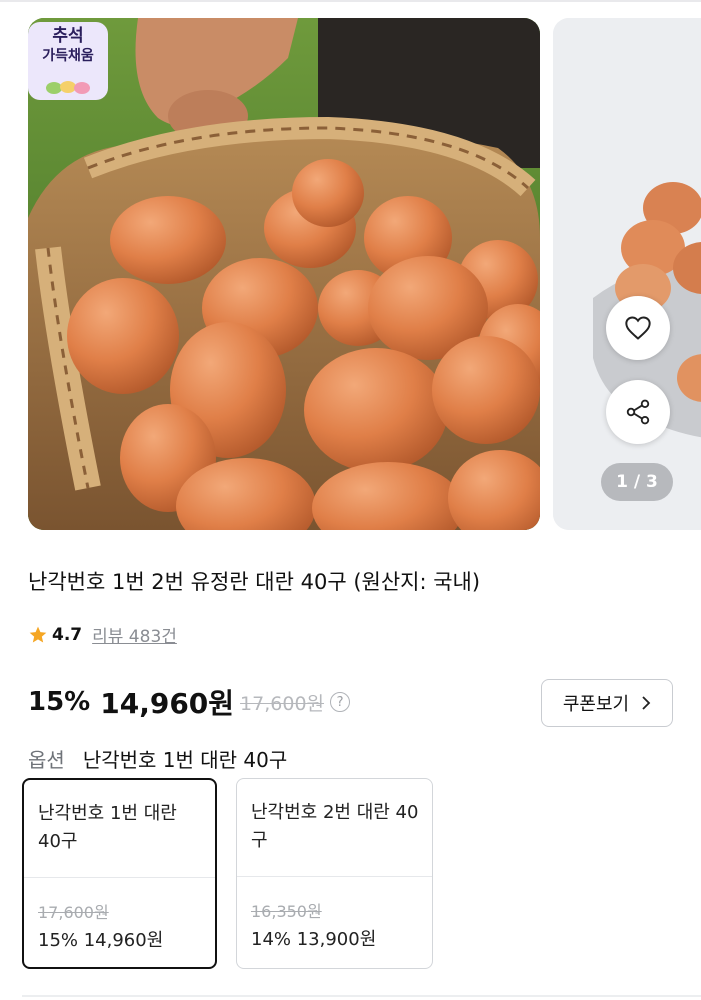  Describe the element at coordinates (101, 940) in the screenshot. I see `option-card-sale-price: 15% 14,960원` at that location.